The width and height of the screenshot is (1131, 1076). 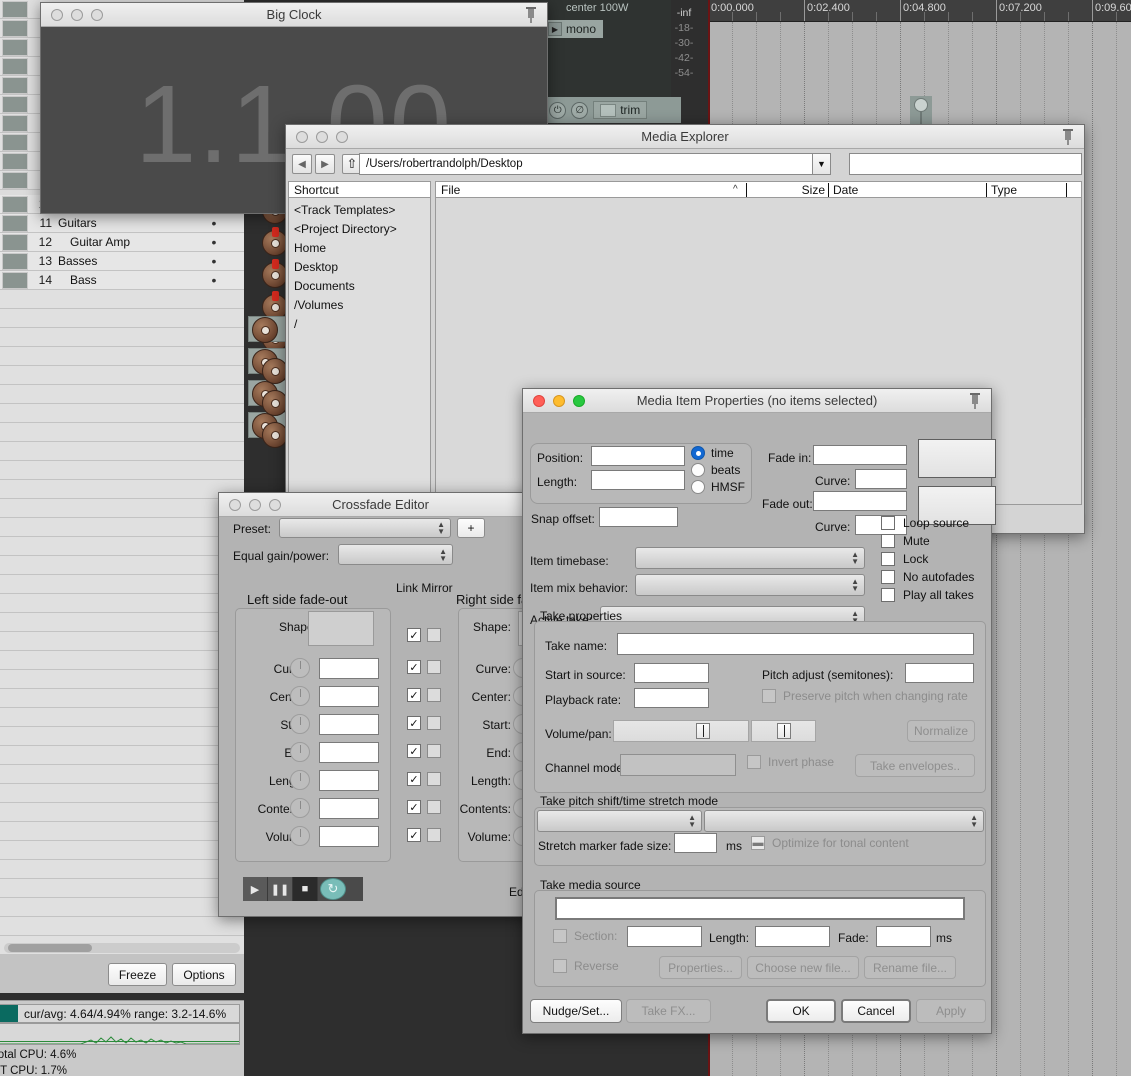 What do you see at coordinates (349, 752) in the screenshot?
I see `left-end-input` at bounding box center [349, 752].